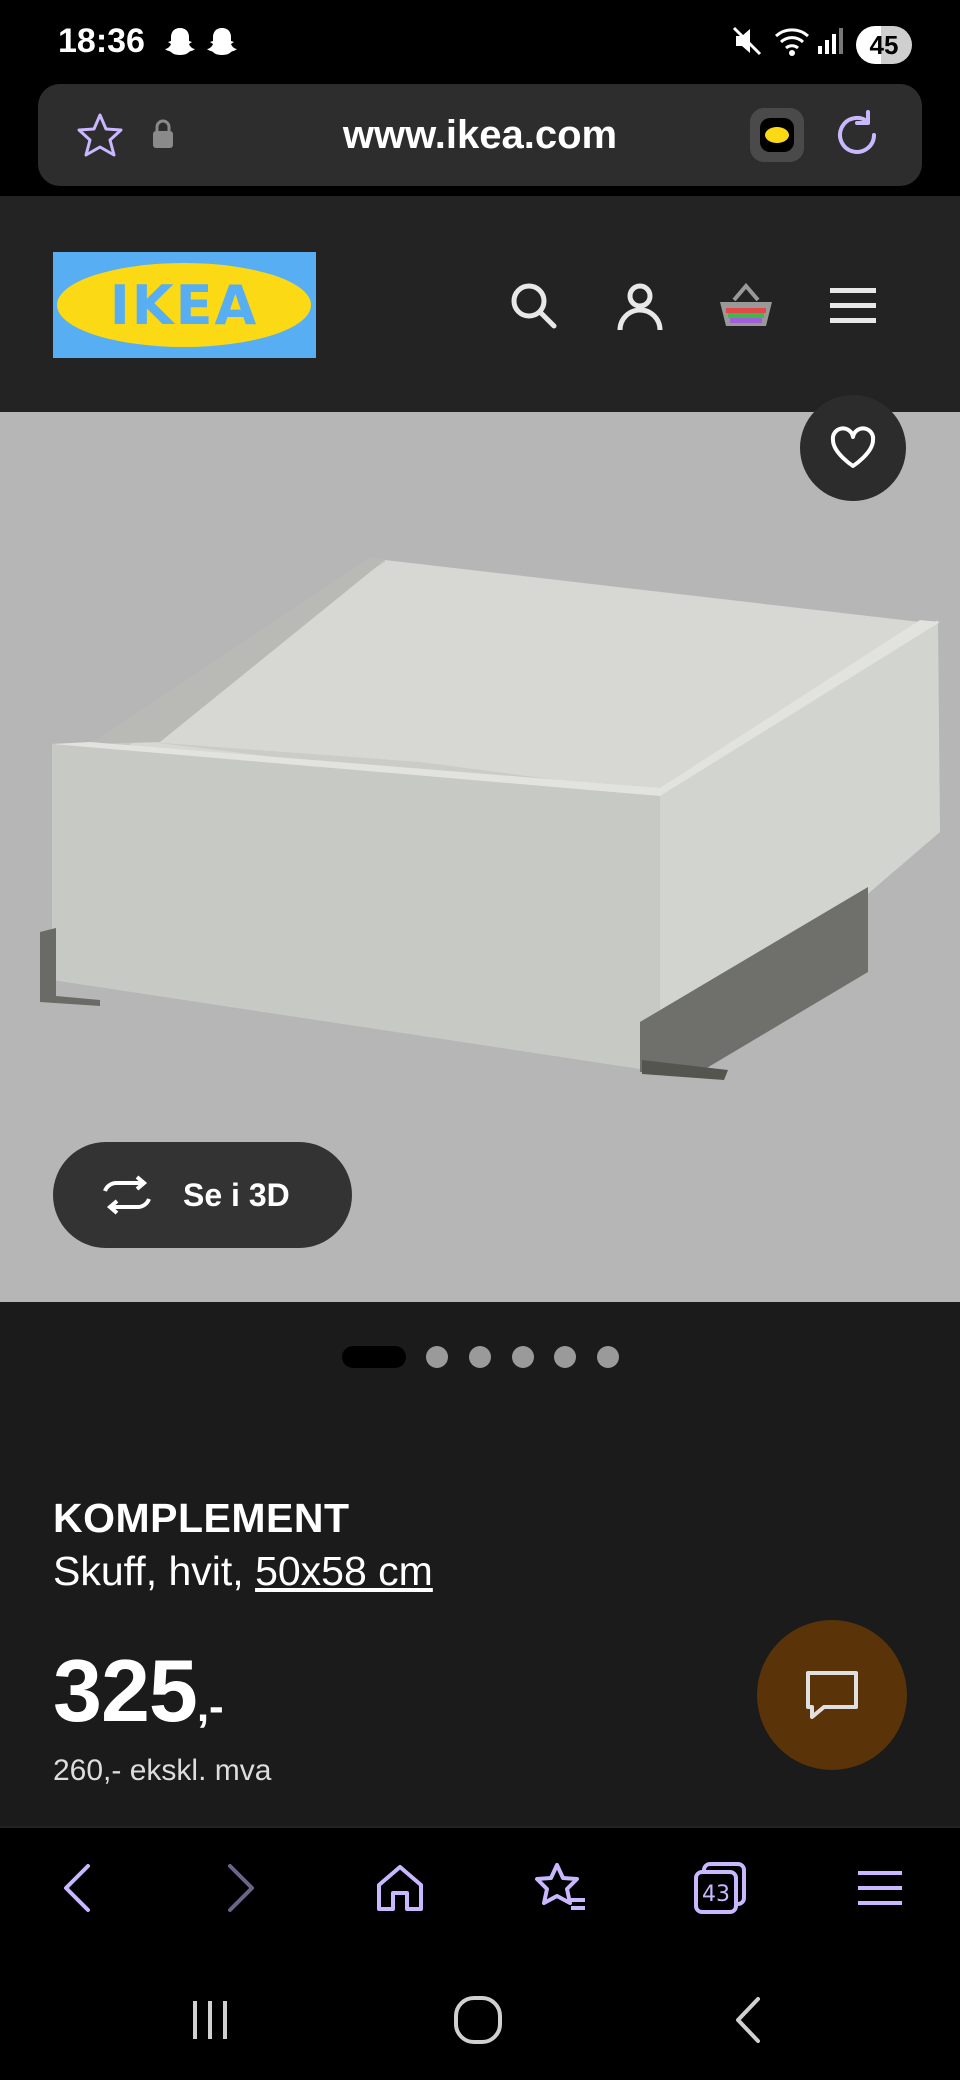 The height and width of the screenshot is (2080, 960). I want to click on hamburger-menu-icon, so click(880, 1888).